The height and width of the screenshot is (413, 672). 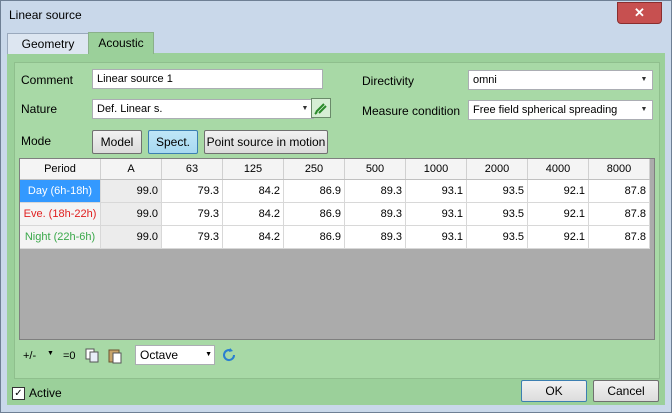 What do you see at coordinates (29, 356) in the screenshot?
I see `plus-minus-button: +/-` at bounding box center [29, 356].